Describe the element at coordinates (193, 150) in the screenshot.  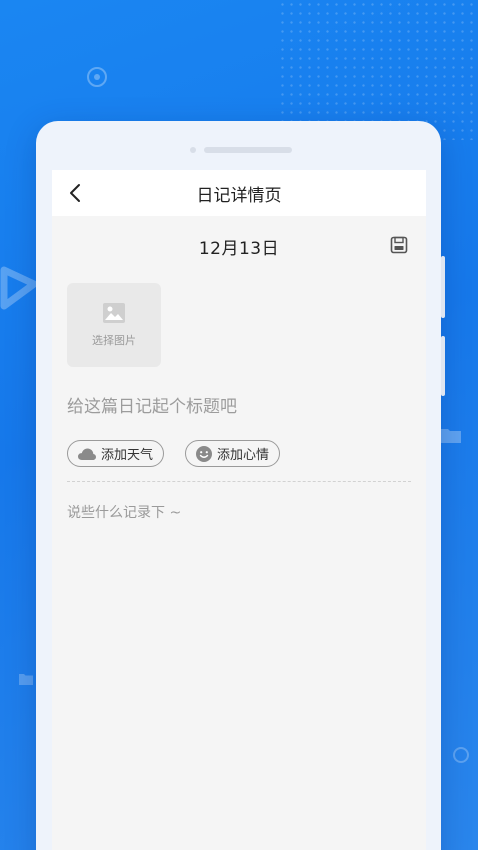
I see `phone-camera` at that location.